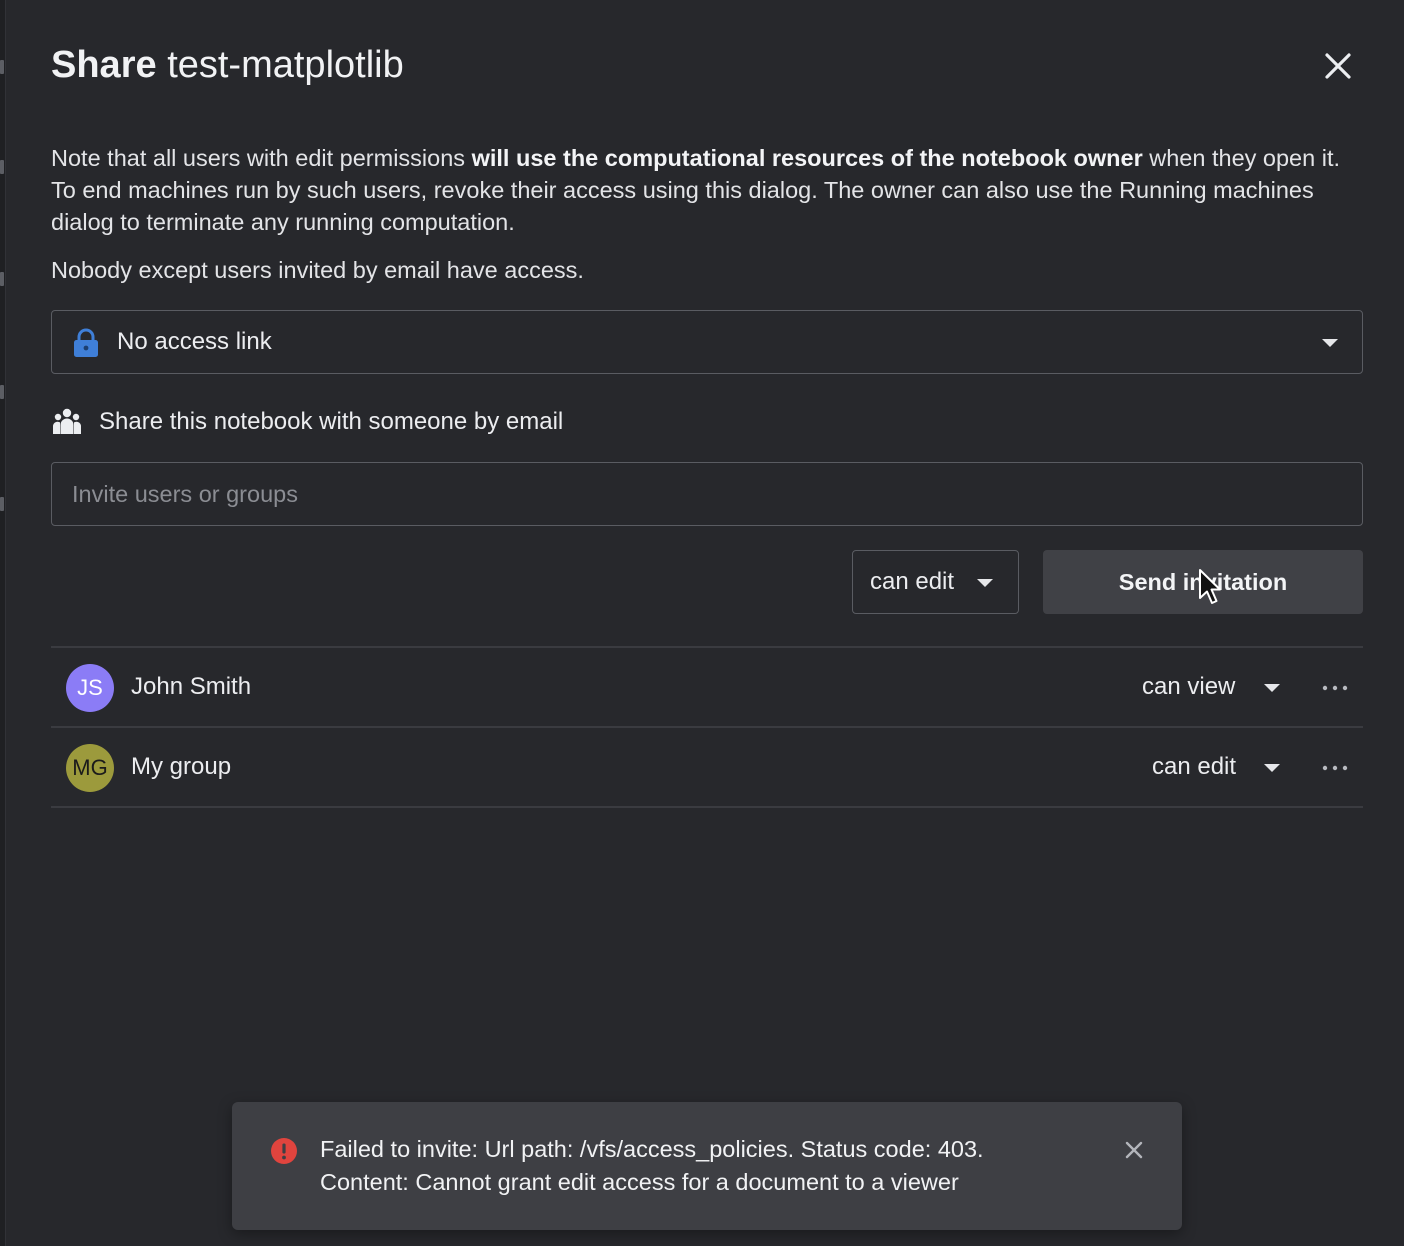 The image size is (1404, 1246). I want to click on member-name: My group, so click(181, 766).